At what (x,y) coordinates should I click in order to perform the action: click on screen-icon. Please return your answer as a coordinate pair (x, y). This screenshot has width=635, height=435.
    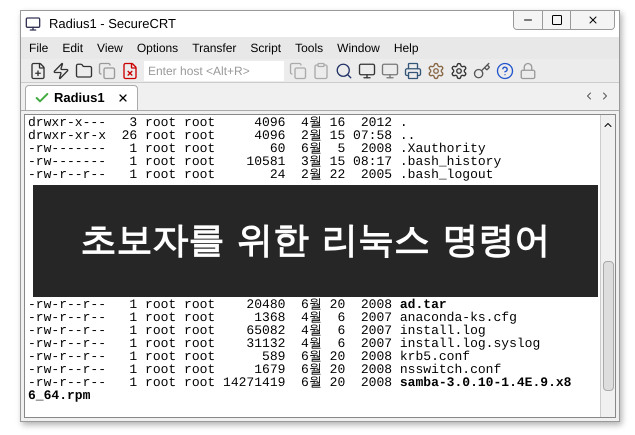
    Looking at the image, I should click on (390, 71).